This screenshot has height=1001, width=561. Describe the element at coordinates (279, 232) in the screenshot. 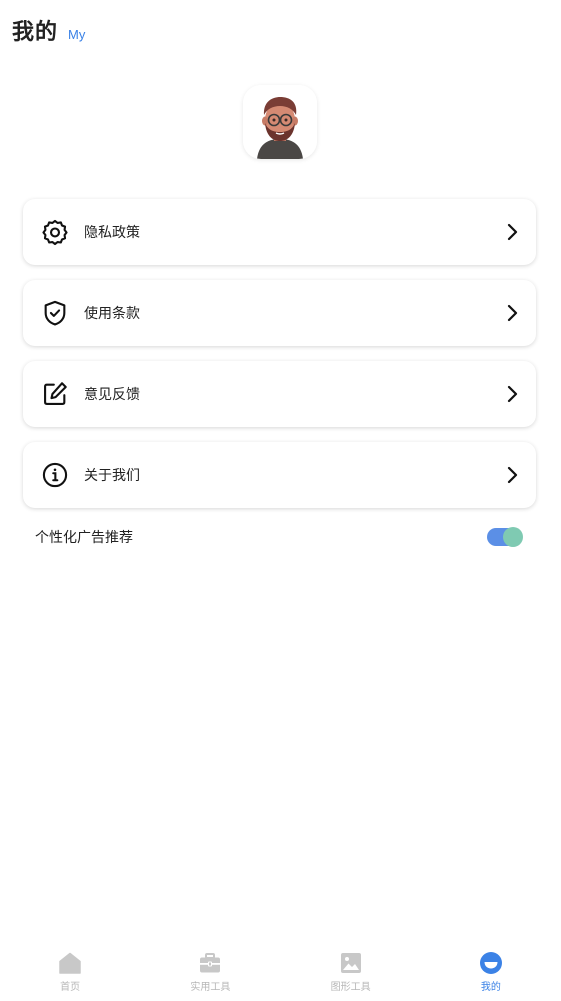

I see `menu-item-privacy-policy: 隐私政策` at that location.